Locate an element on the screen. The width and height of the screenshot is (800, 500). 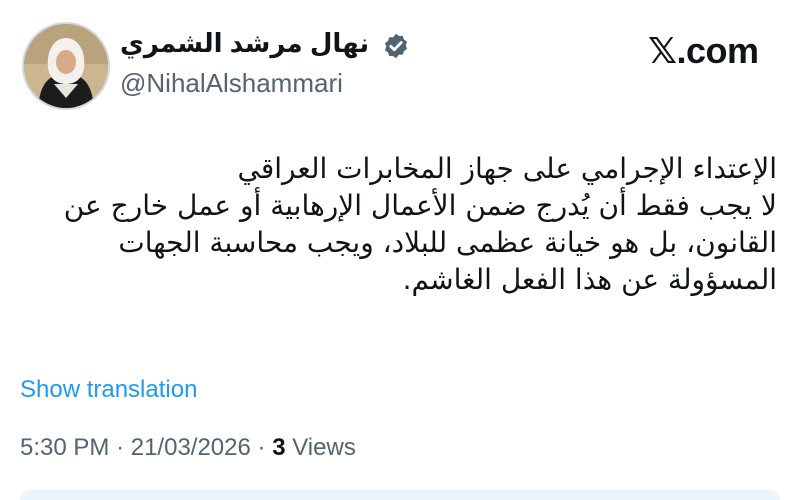
verified-badge-icon is located at coordinates (396, 46).